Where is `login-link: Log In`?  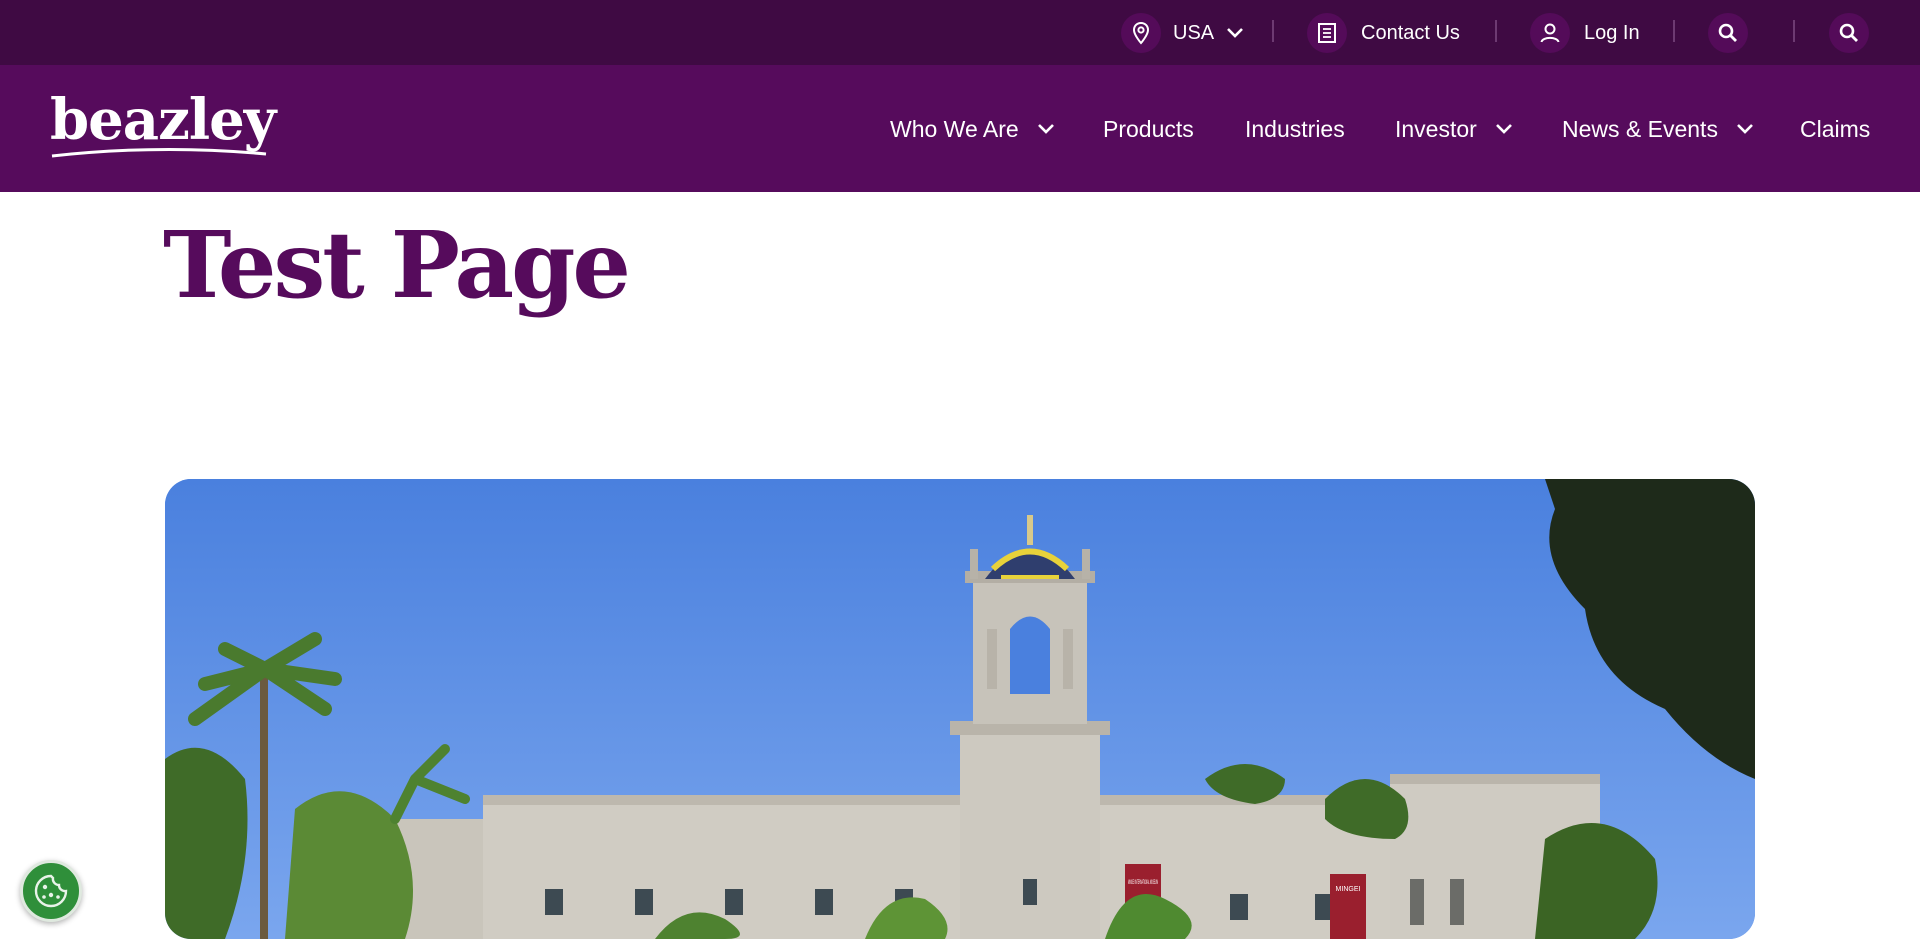 login-link: Log In is located at coordinates (1585, 33).